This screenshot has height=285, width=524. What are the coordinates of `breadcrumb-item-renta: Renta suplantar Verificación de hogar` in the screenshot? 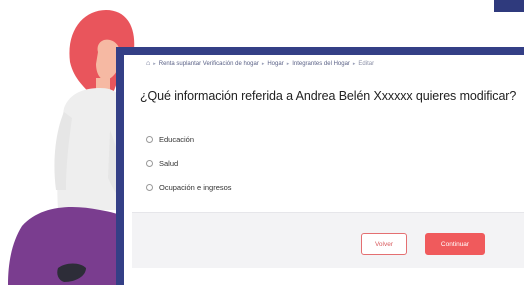 It's located at (209, 64).